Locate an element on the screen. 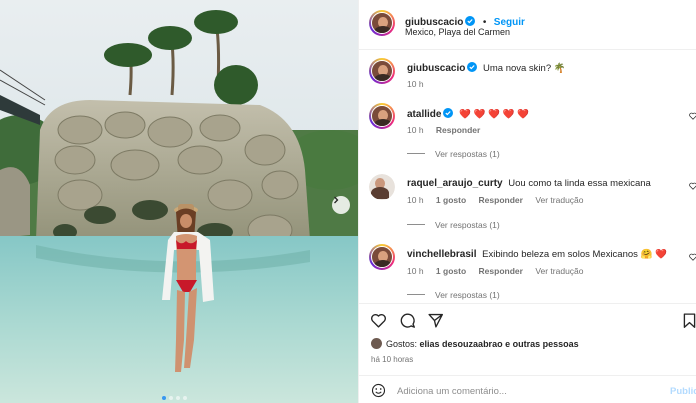  caption-username: giubuscacio is located at coordinates (436, 68).